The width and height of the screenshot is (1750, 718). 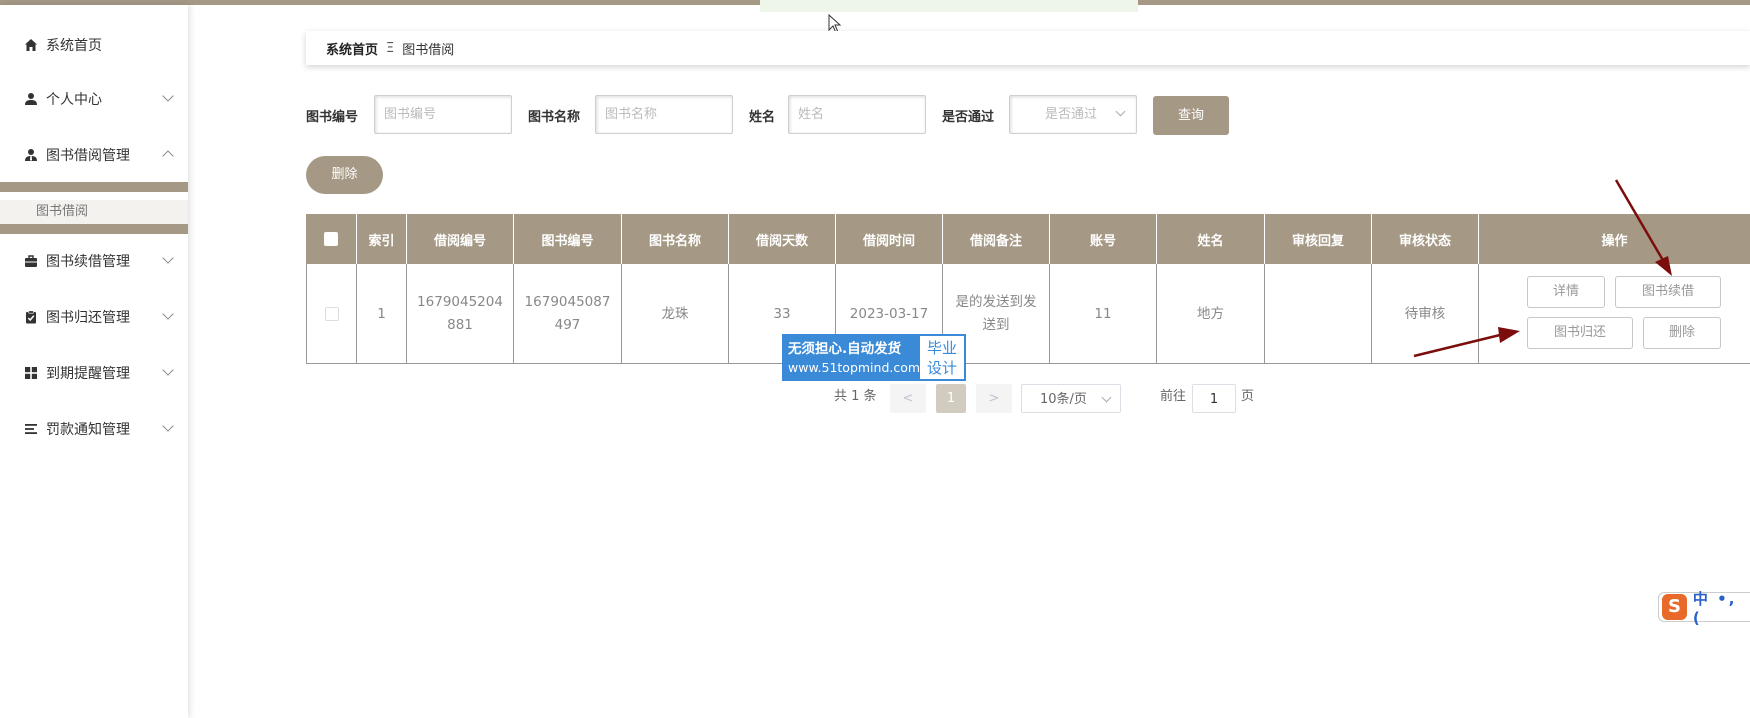 What do you see at coordinates (94, 187) in the screenshot?
I see `submenu-band-top` at bounding box center [94, 187].